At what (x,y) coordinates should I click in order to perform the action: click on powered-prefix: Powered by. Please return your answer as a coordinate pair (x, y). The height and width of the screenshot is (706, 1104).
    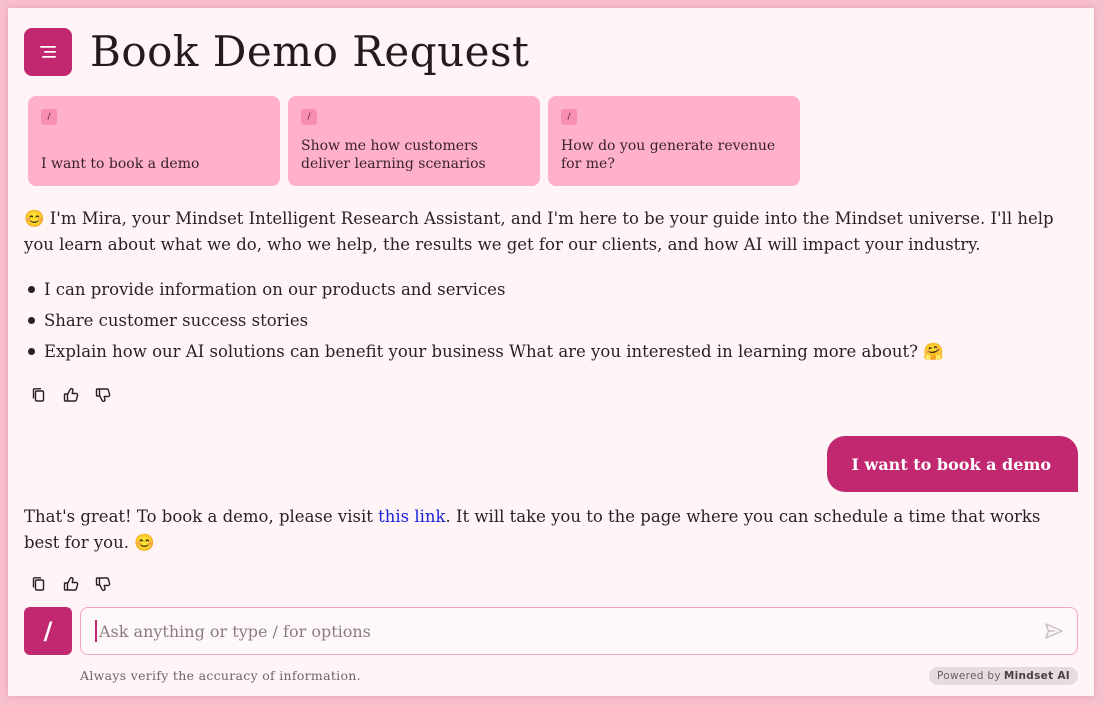
    Looking at the image, I should click on (969, 676).